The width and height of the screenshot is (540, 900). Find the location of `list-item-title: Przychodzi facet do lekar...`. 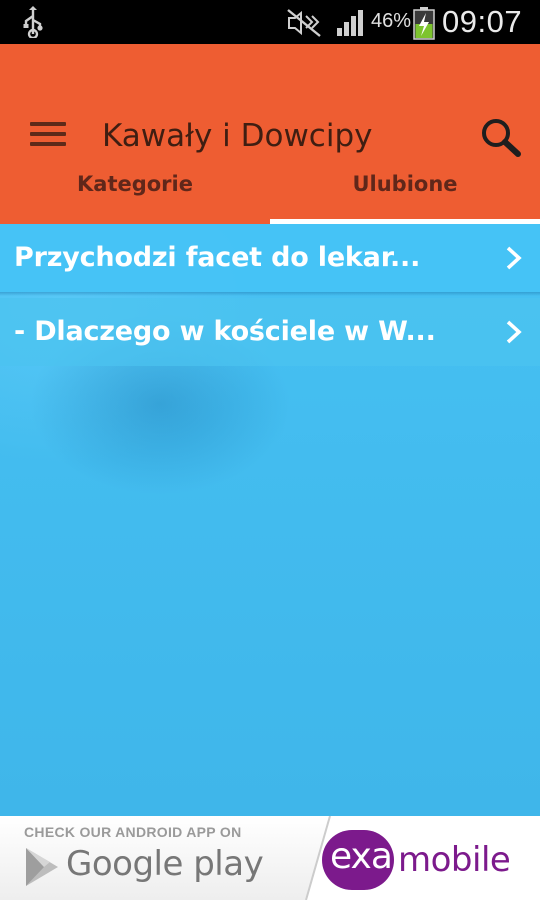

list-item-title: Przychodzi facet do lekar... is located at coordinates (217, 257).